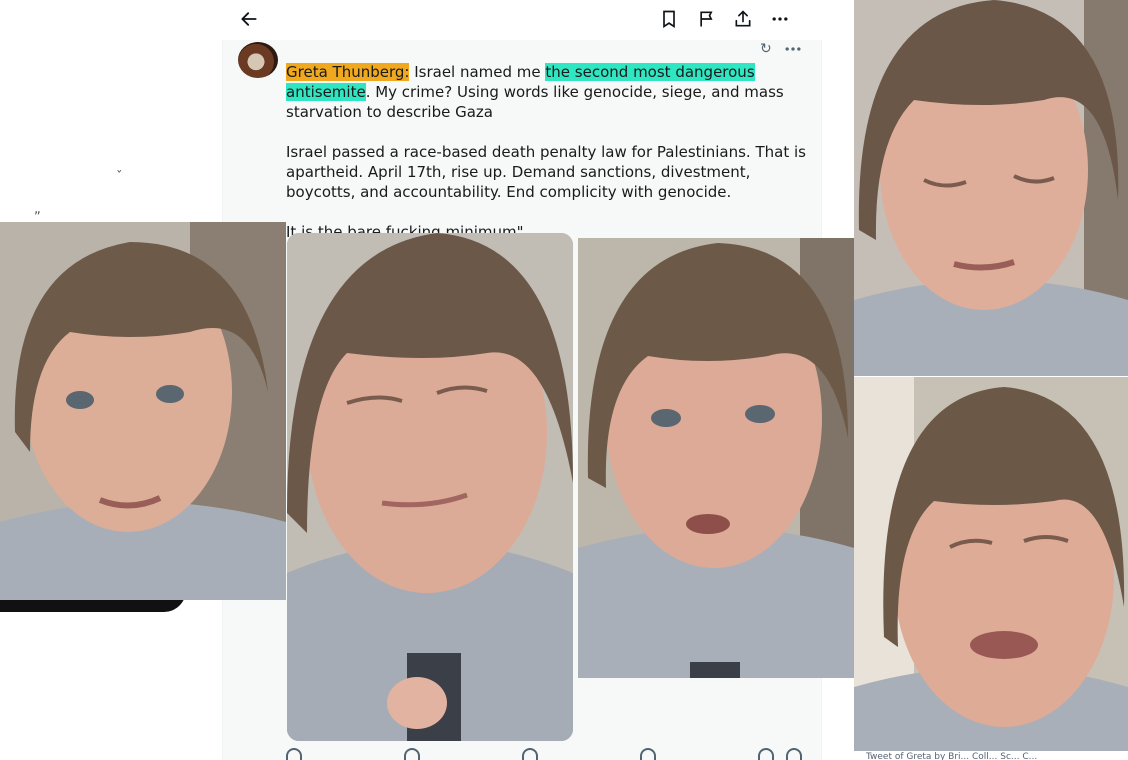  Describe the element at coordinates (294, 754) in the screenshot. I see `reply-icon` at that location.